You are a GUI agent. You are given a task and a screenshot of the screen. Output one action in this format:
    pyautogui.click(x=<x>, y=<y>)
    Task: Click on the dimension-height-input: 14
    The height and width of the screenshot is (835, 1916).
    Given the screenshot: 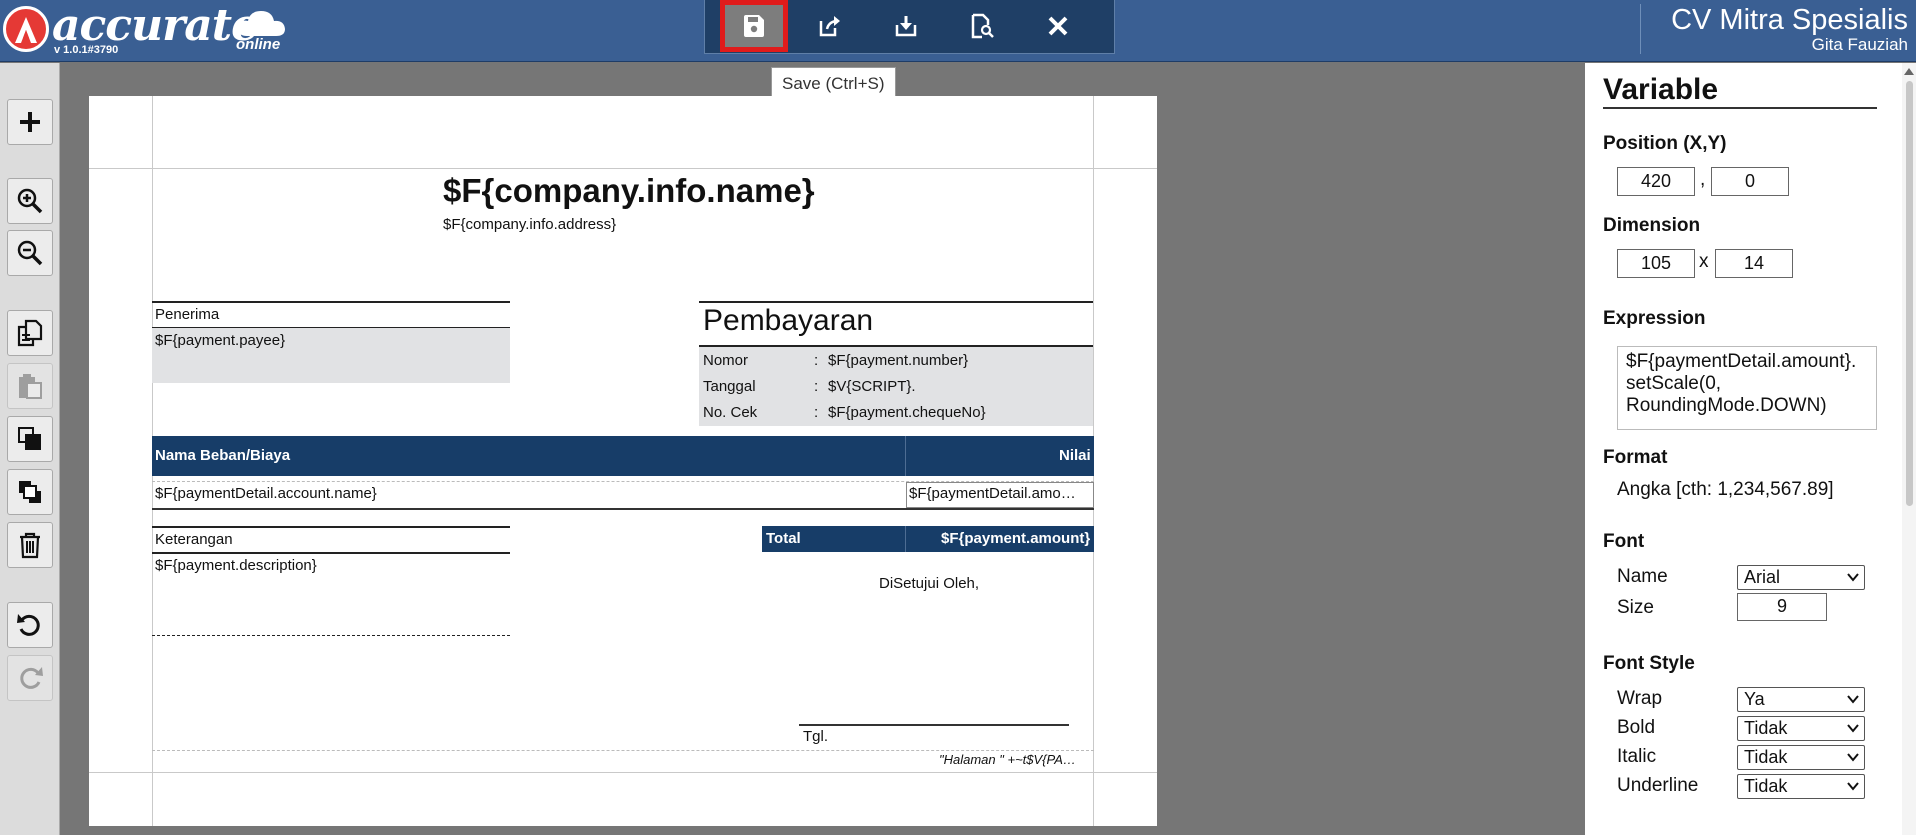 What is the action you would take?
    pyautogui.click(x=1754, y=263)
    